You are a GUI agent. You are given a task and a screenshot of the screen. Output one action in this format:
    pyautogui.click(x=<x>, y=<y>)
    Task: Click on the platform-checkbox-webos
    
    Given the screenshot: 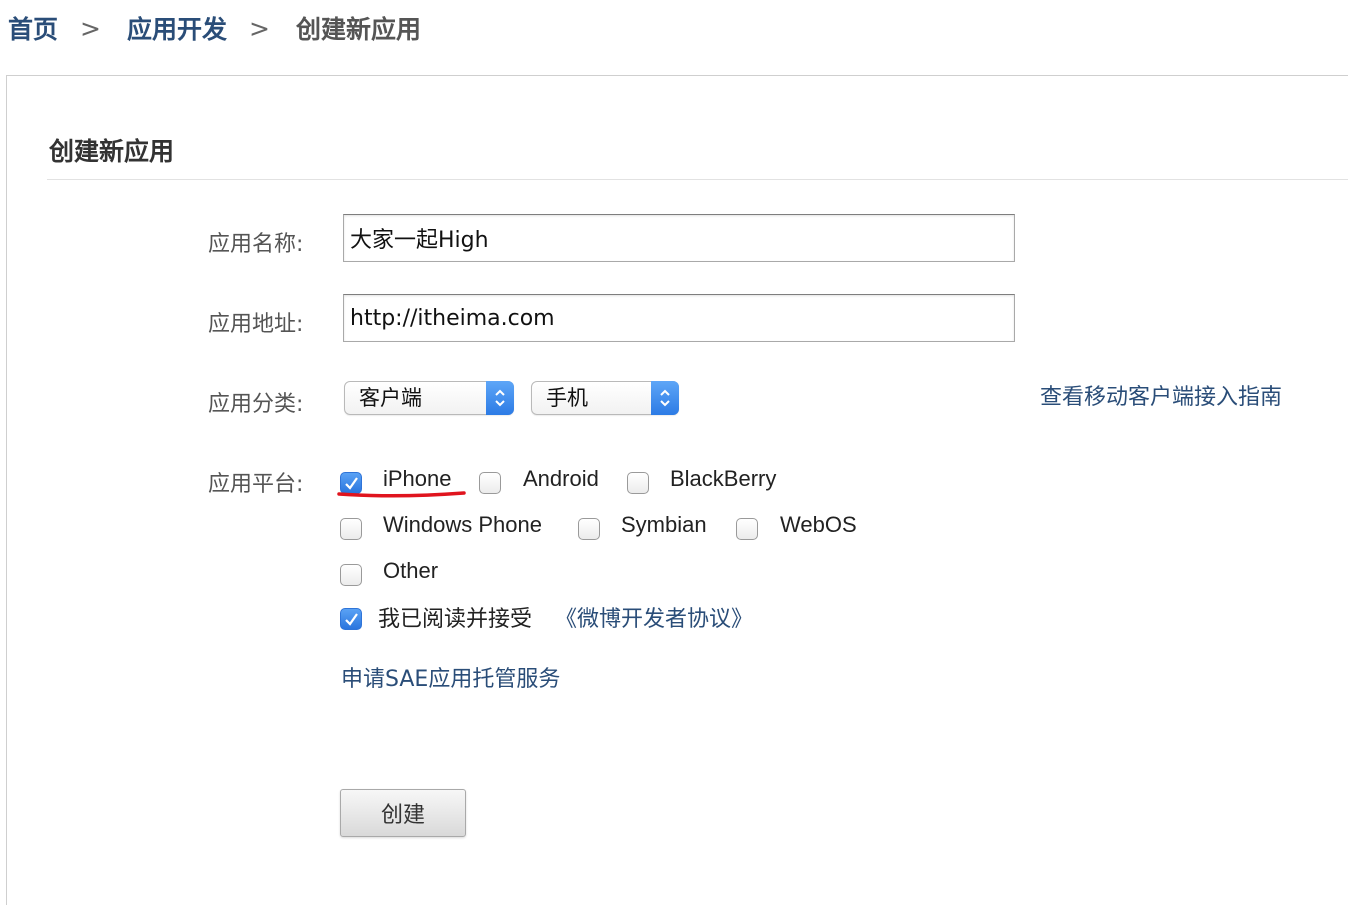 What is the action you would take?
    pyautogui.click(x=747, y=529)
    